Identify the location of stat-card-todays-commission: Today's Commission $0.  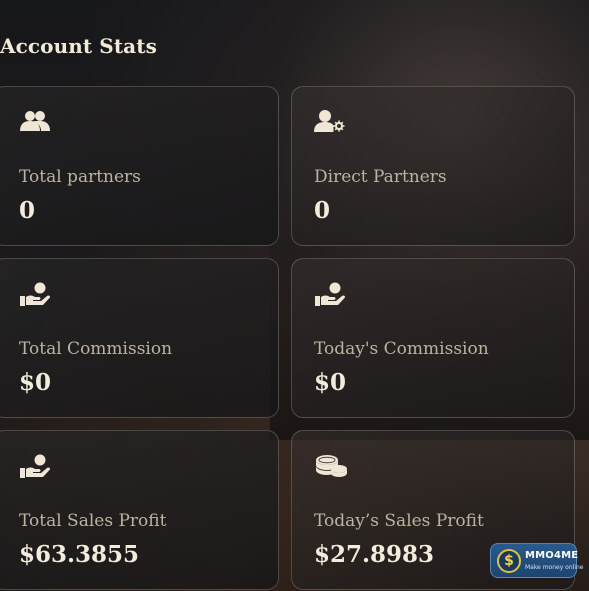
(433, 338).